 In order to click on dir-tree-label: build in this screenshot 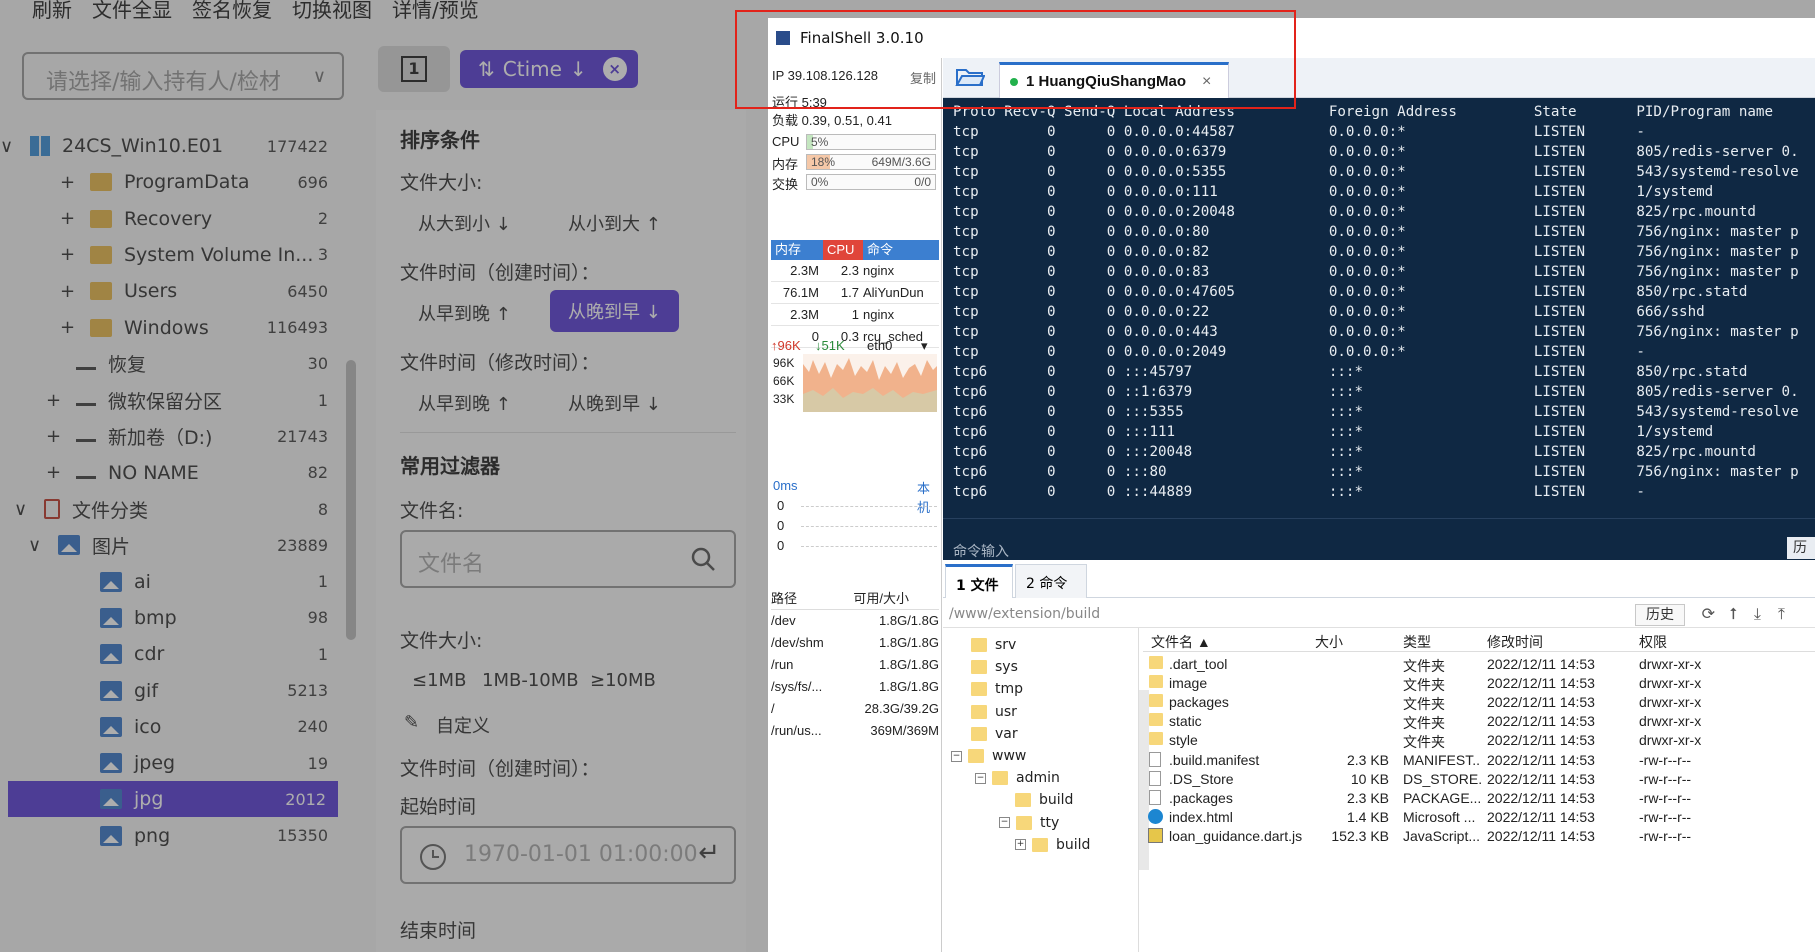, I will do `click(1056, 800)`.